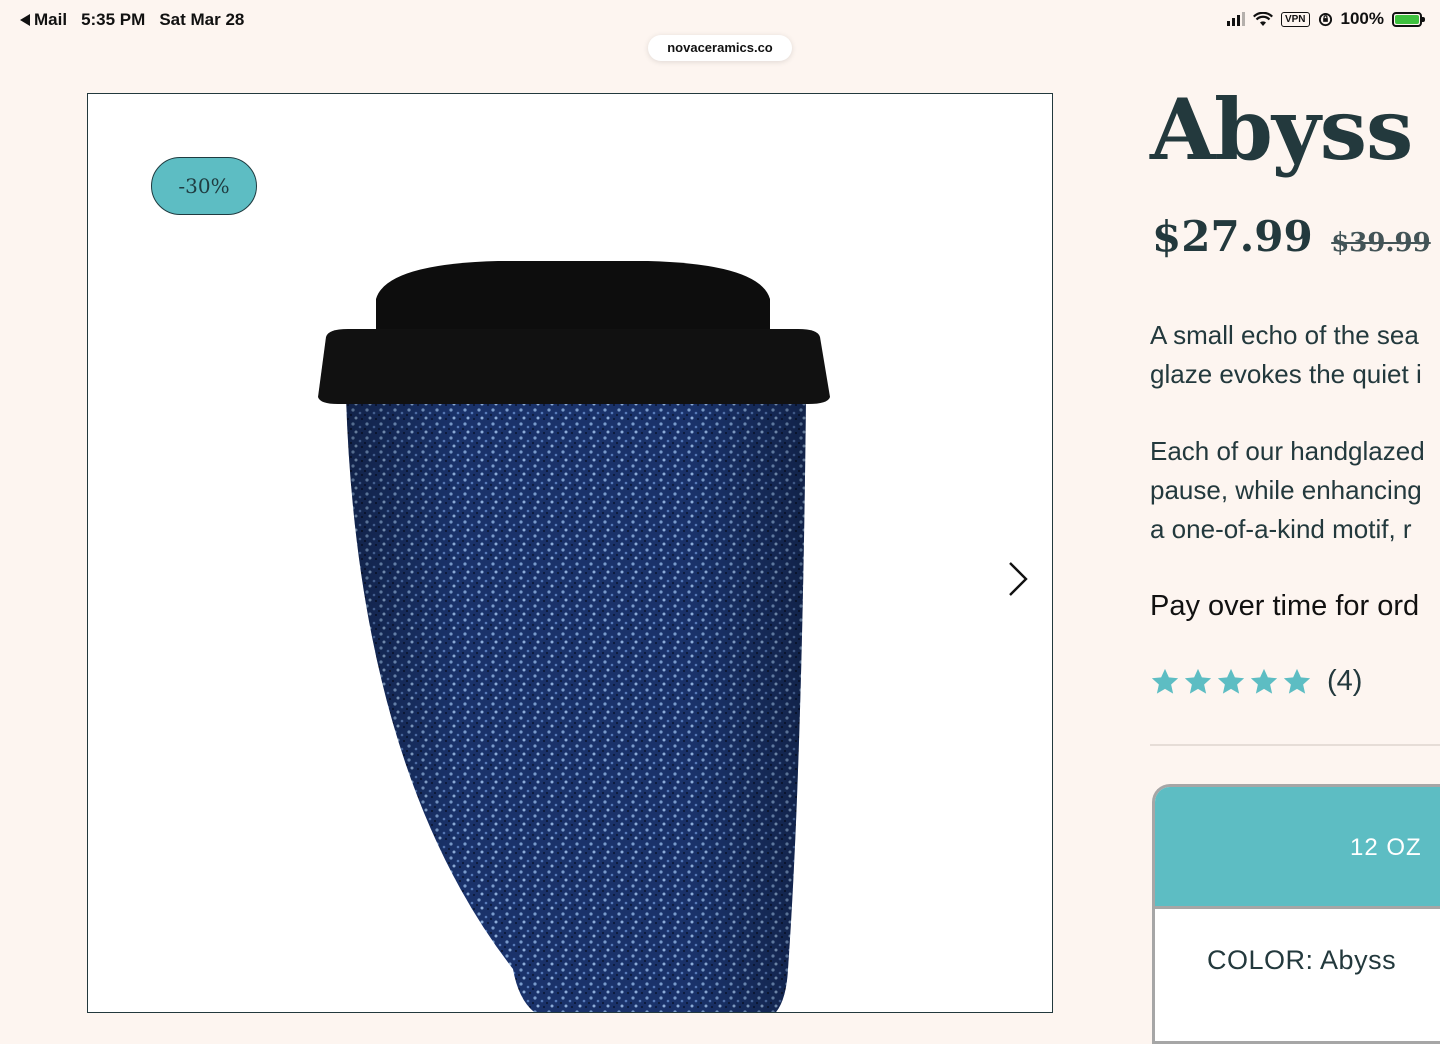 The height and width of the screenshot is (1044, 1440). I want to click on status-date: Sat Mar 28, so click(202, 19).